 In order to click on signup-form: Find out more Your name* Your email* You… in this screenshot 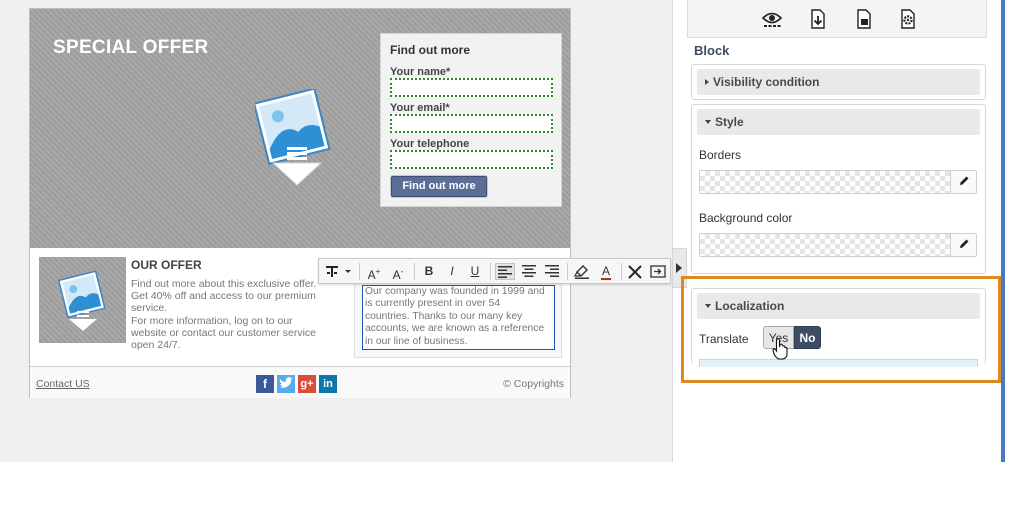, I will do `click(471, 120)`.